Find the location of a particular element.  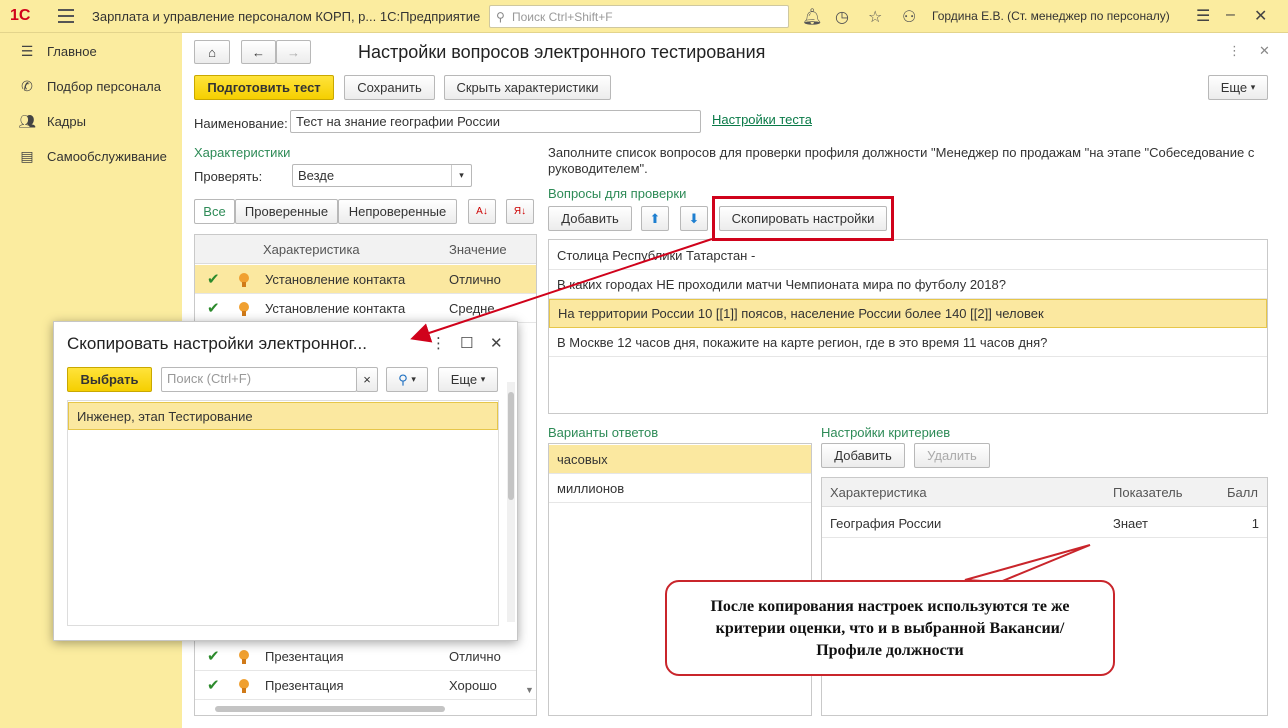

history-icon: ◷ is located at coordinates (842, 17).